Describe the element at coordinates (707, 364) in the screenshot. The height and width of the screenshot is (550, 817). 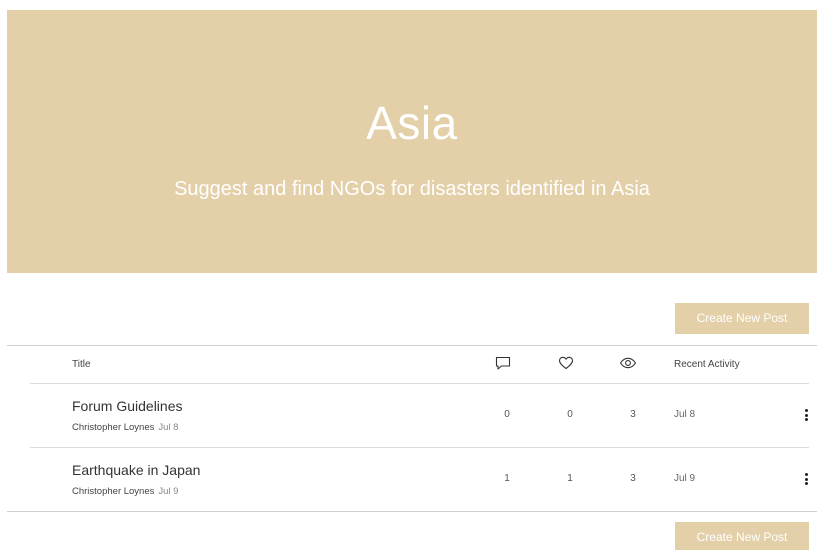
I see `column-header-recent-activity: Recent Activity` at that location.